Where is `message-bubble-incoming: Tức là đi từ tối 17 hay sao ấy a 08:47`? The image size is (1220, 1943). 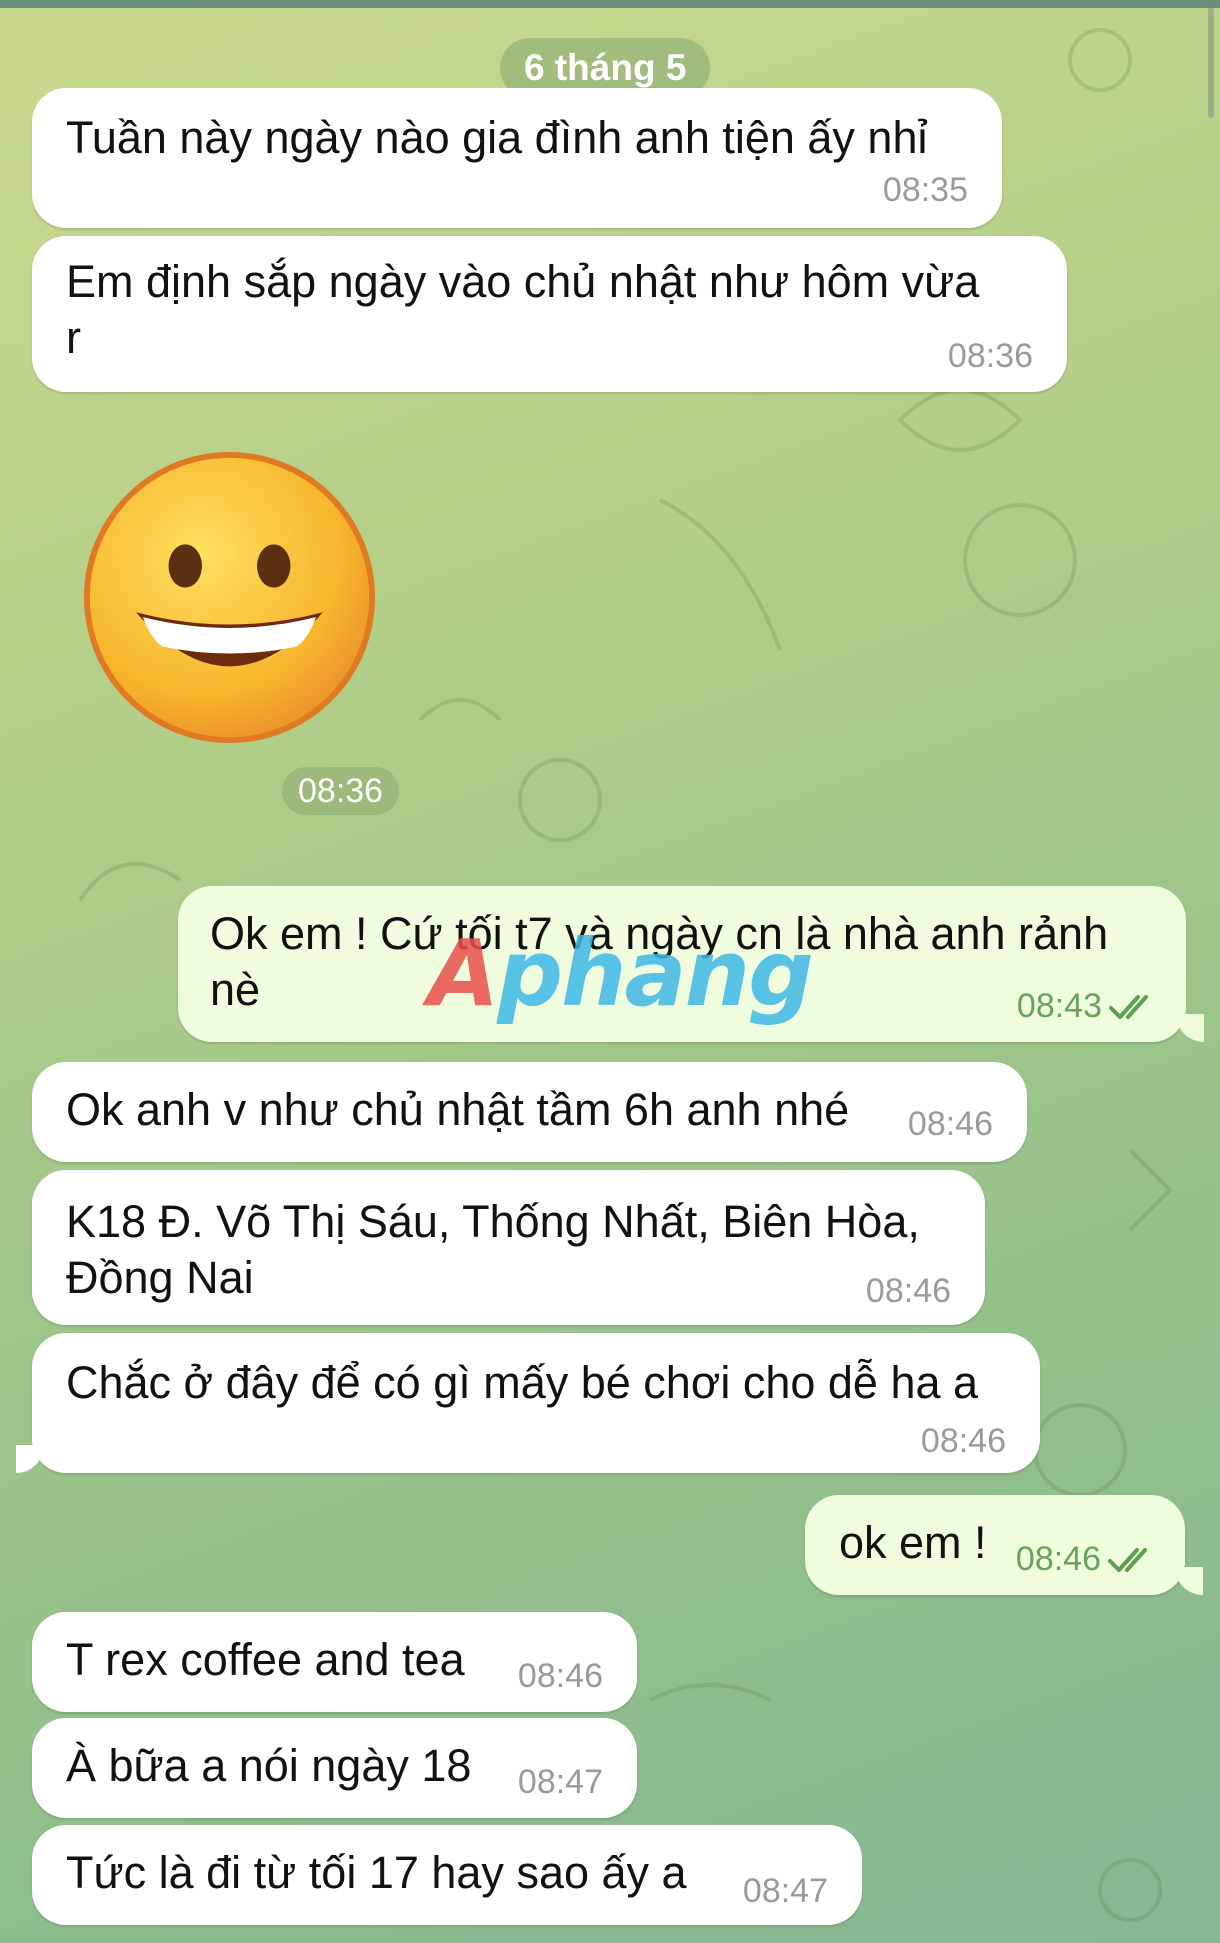 message-bubble-incoming: Tức là đi từ tối 17 hay sao ấy a 08:47 is located at coordinates (447, 1875).